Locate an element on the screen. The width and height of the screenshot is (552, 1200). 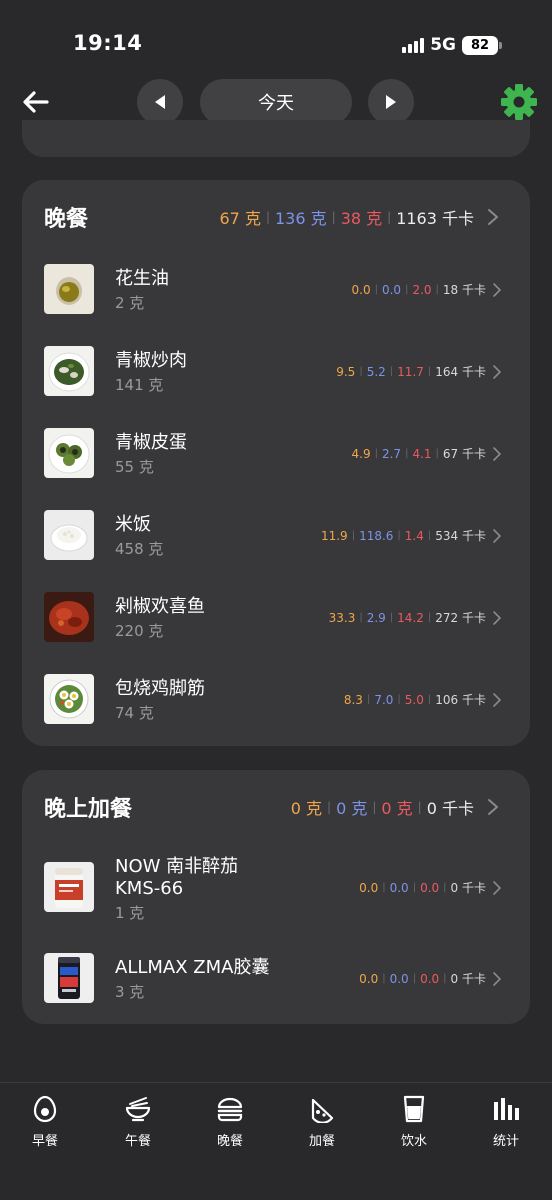
gear-icon is located at coordinates (519, 102).